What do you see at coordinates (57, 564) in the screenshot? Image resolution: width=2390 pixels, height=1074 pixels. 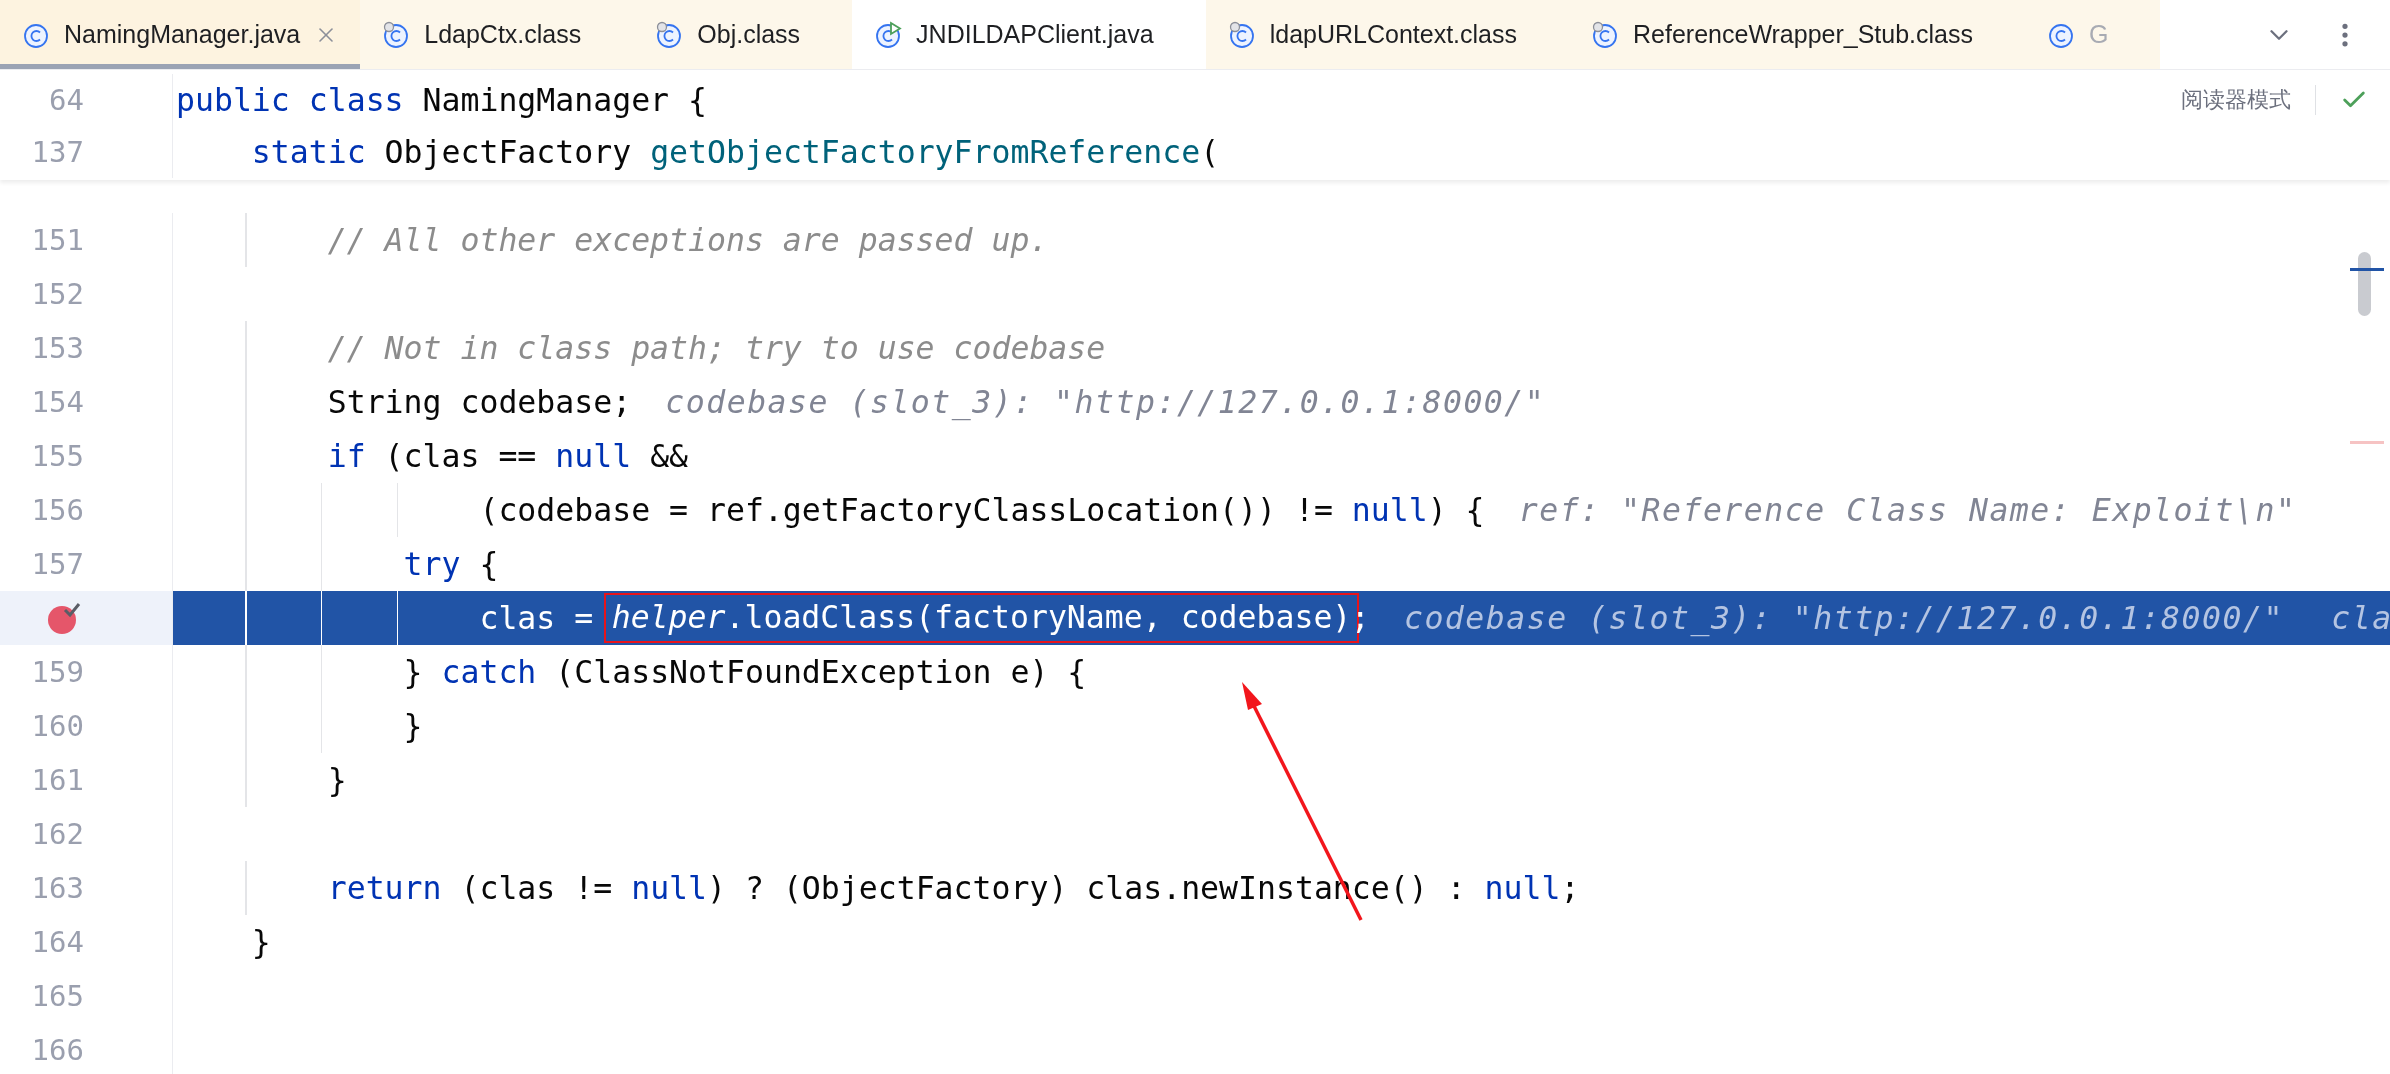 I see `line-number: 157` at bounding box center [57, 564].